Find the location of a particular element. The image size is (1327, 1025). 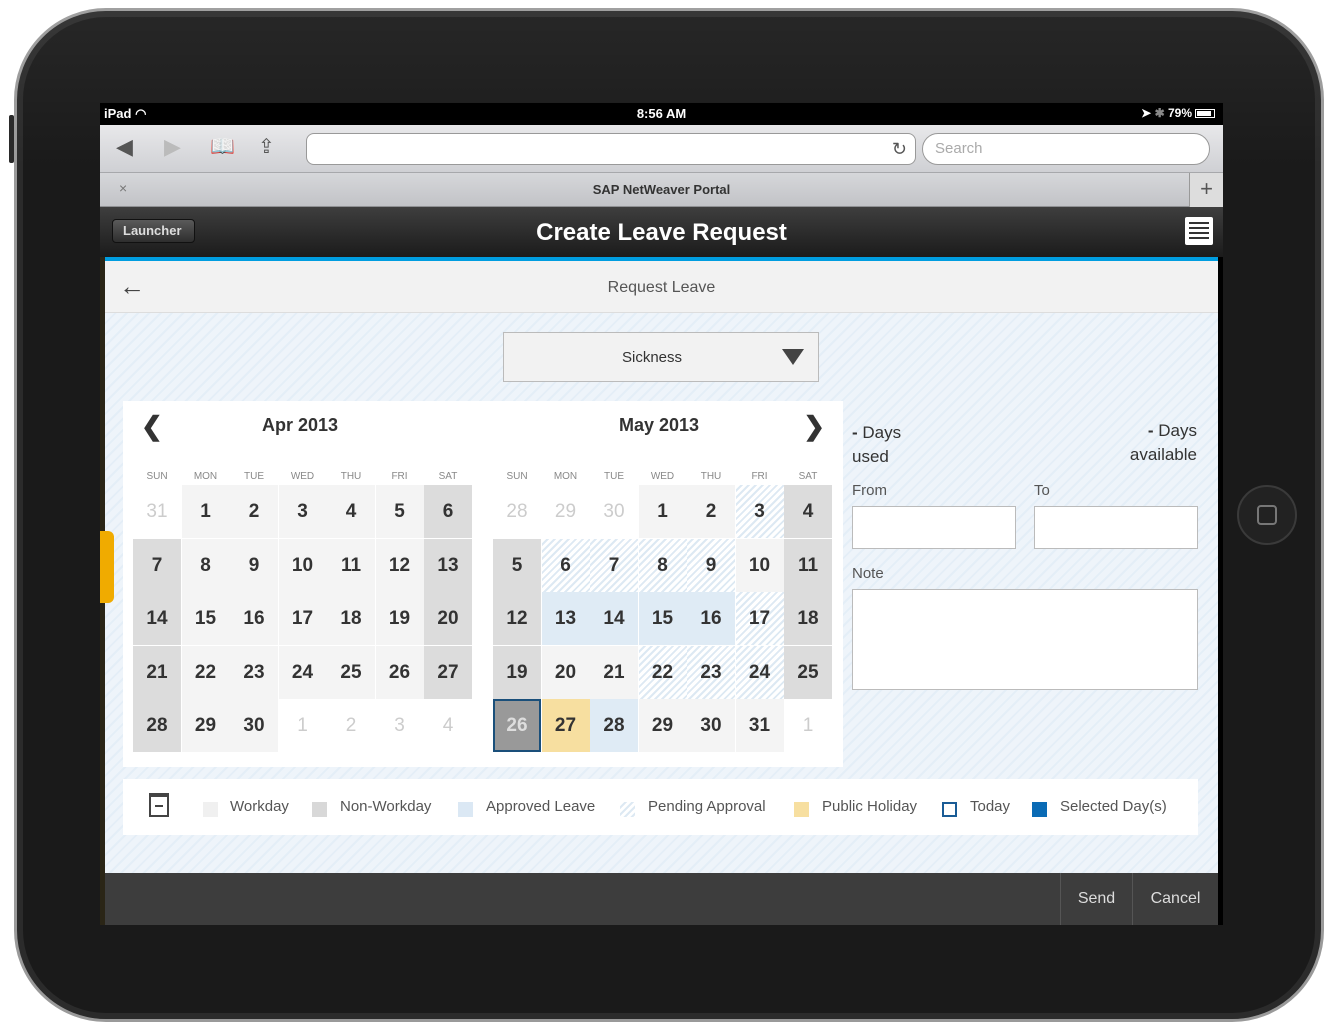

home-button-icon is located at coordinates (1267, 515).